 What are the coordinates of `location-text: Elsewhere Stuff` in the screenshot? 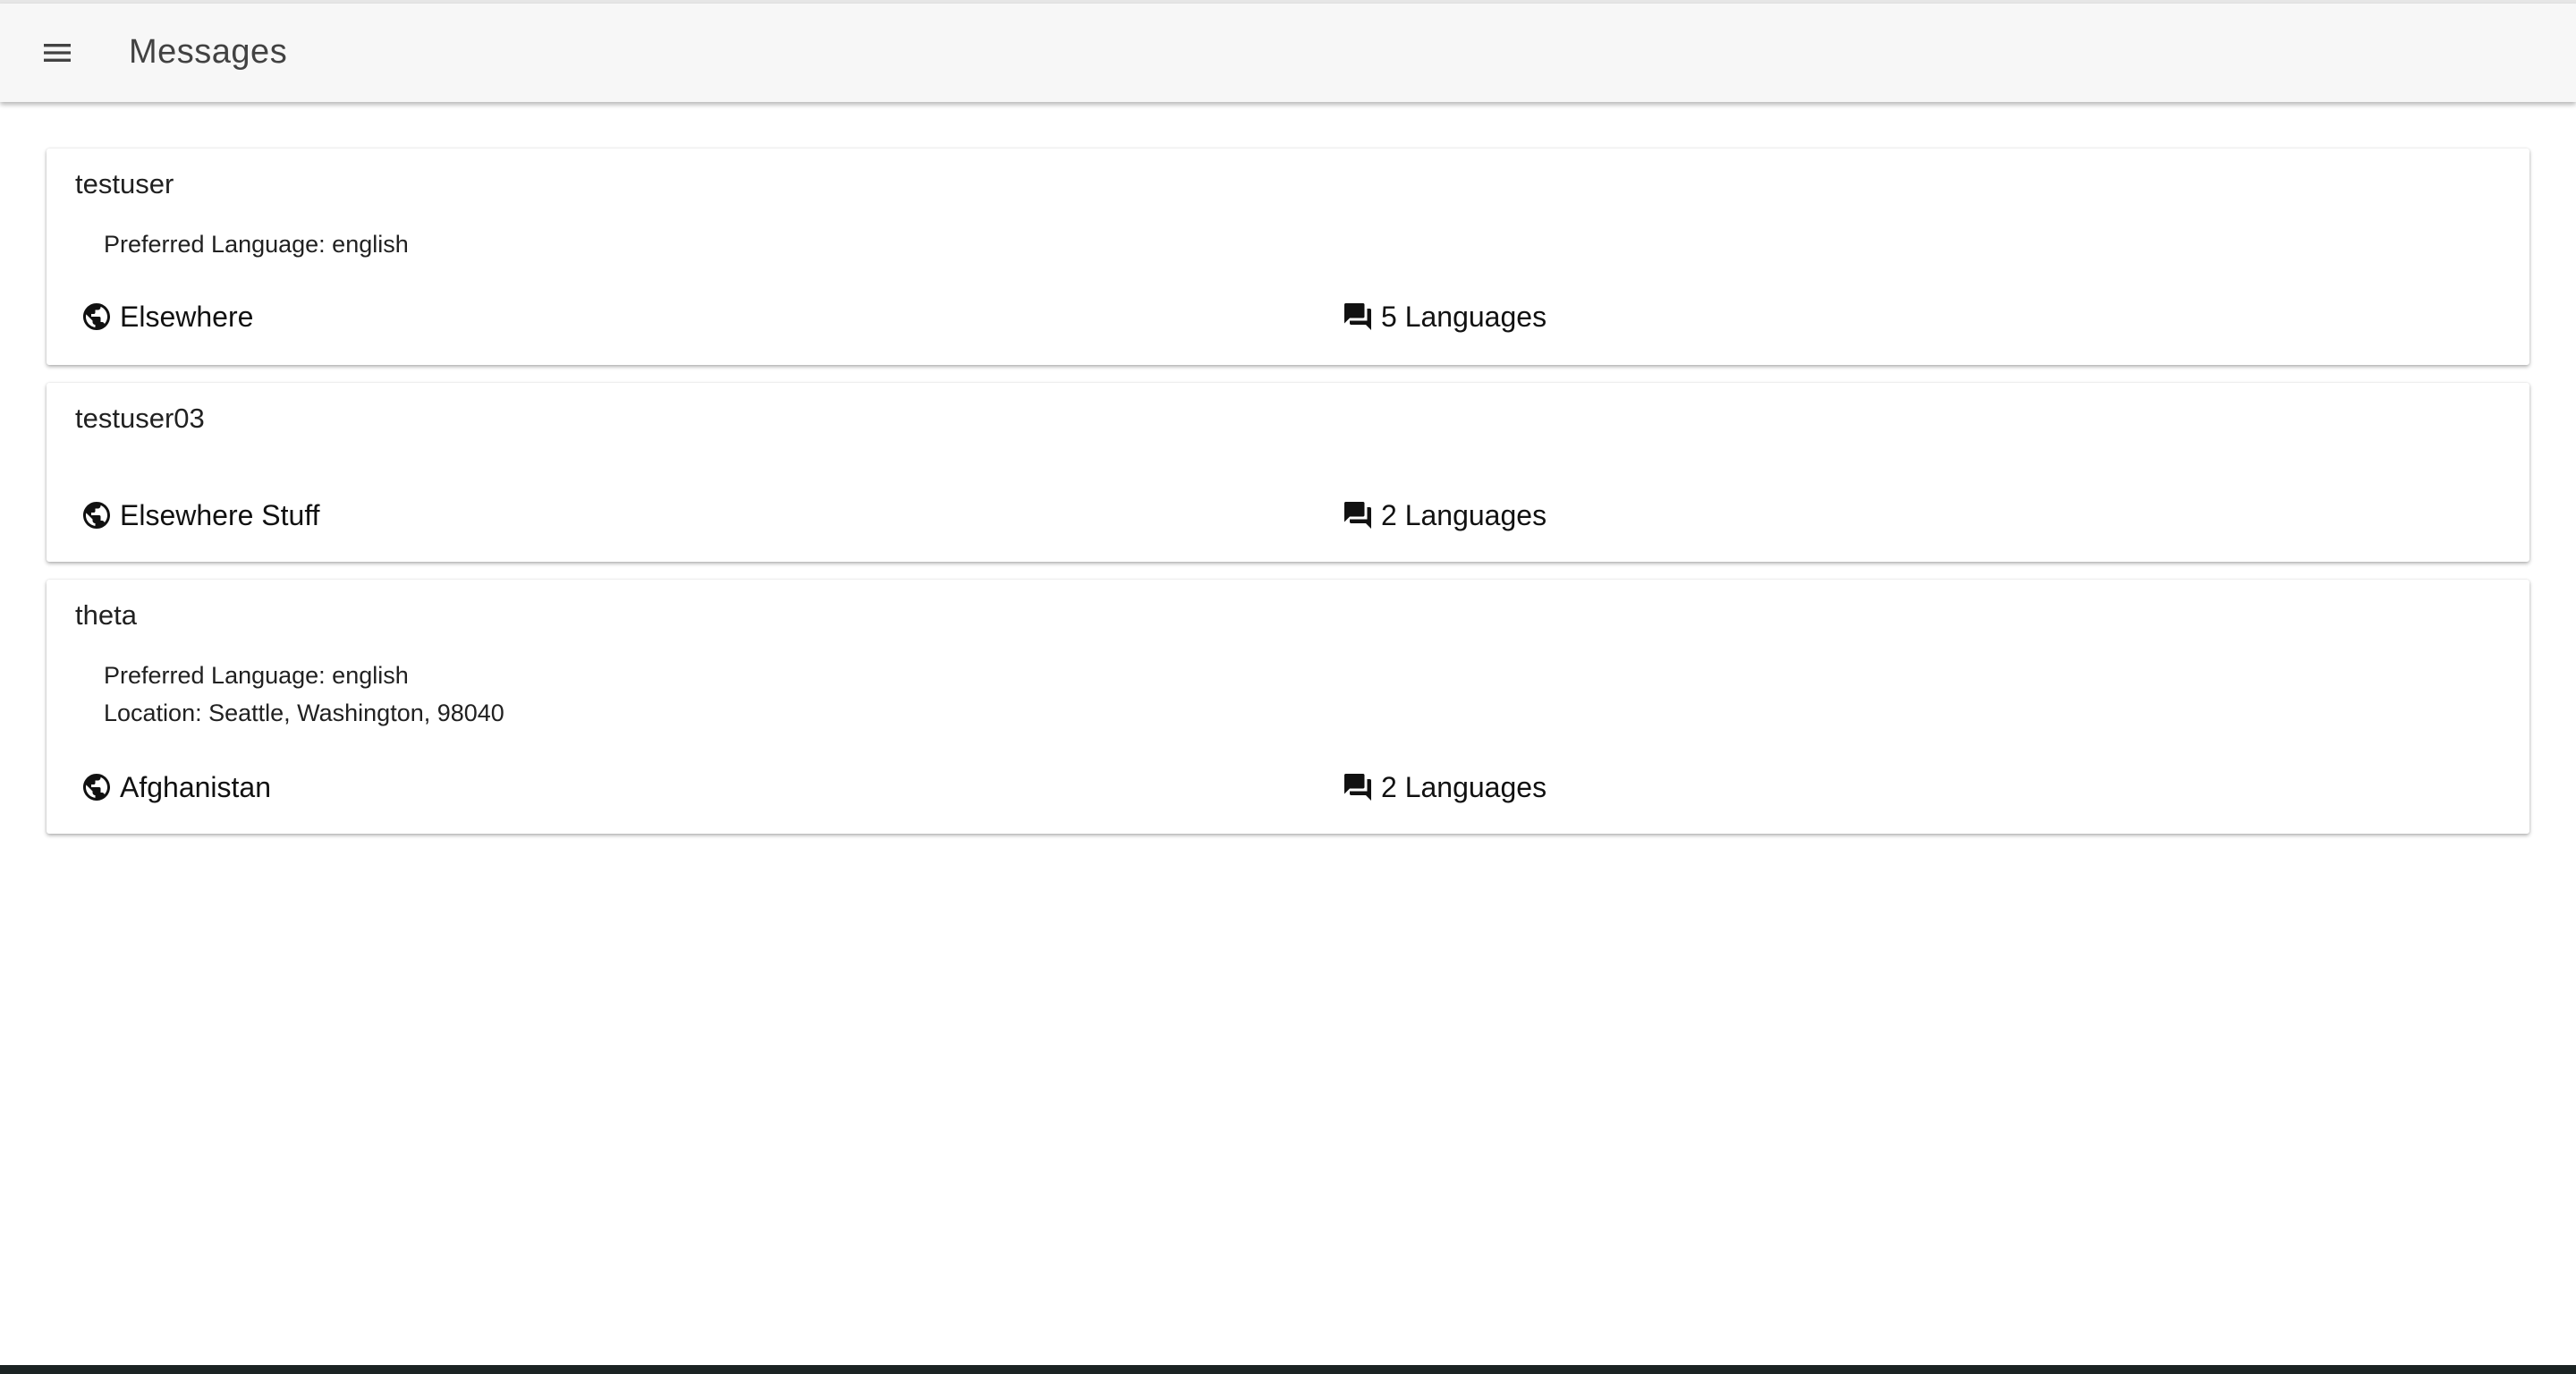 It's located at (220, 514).